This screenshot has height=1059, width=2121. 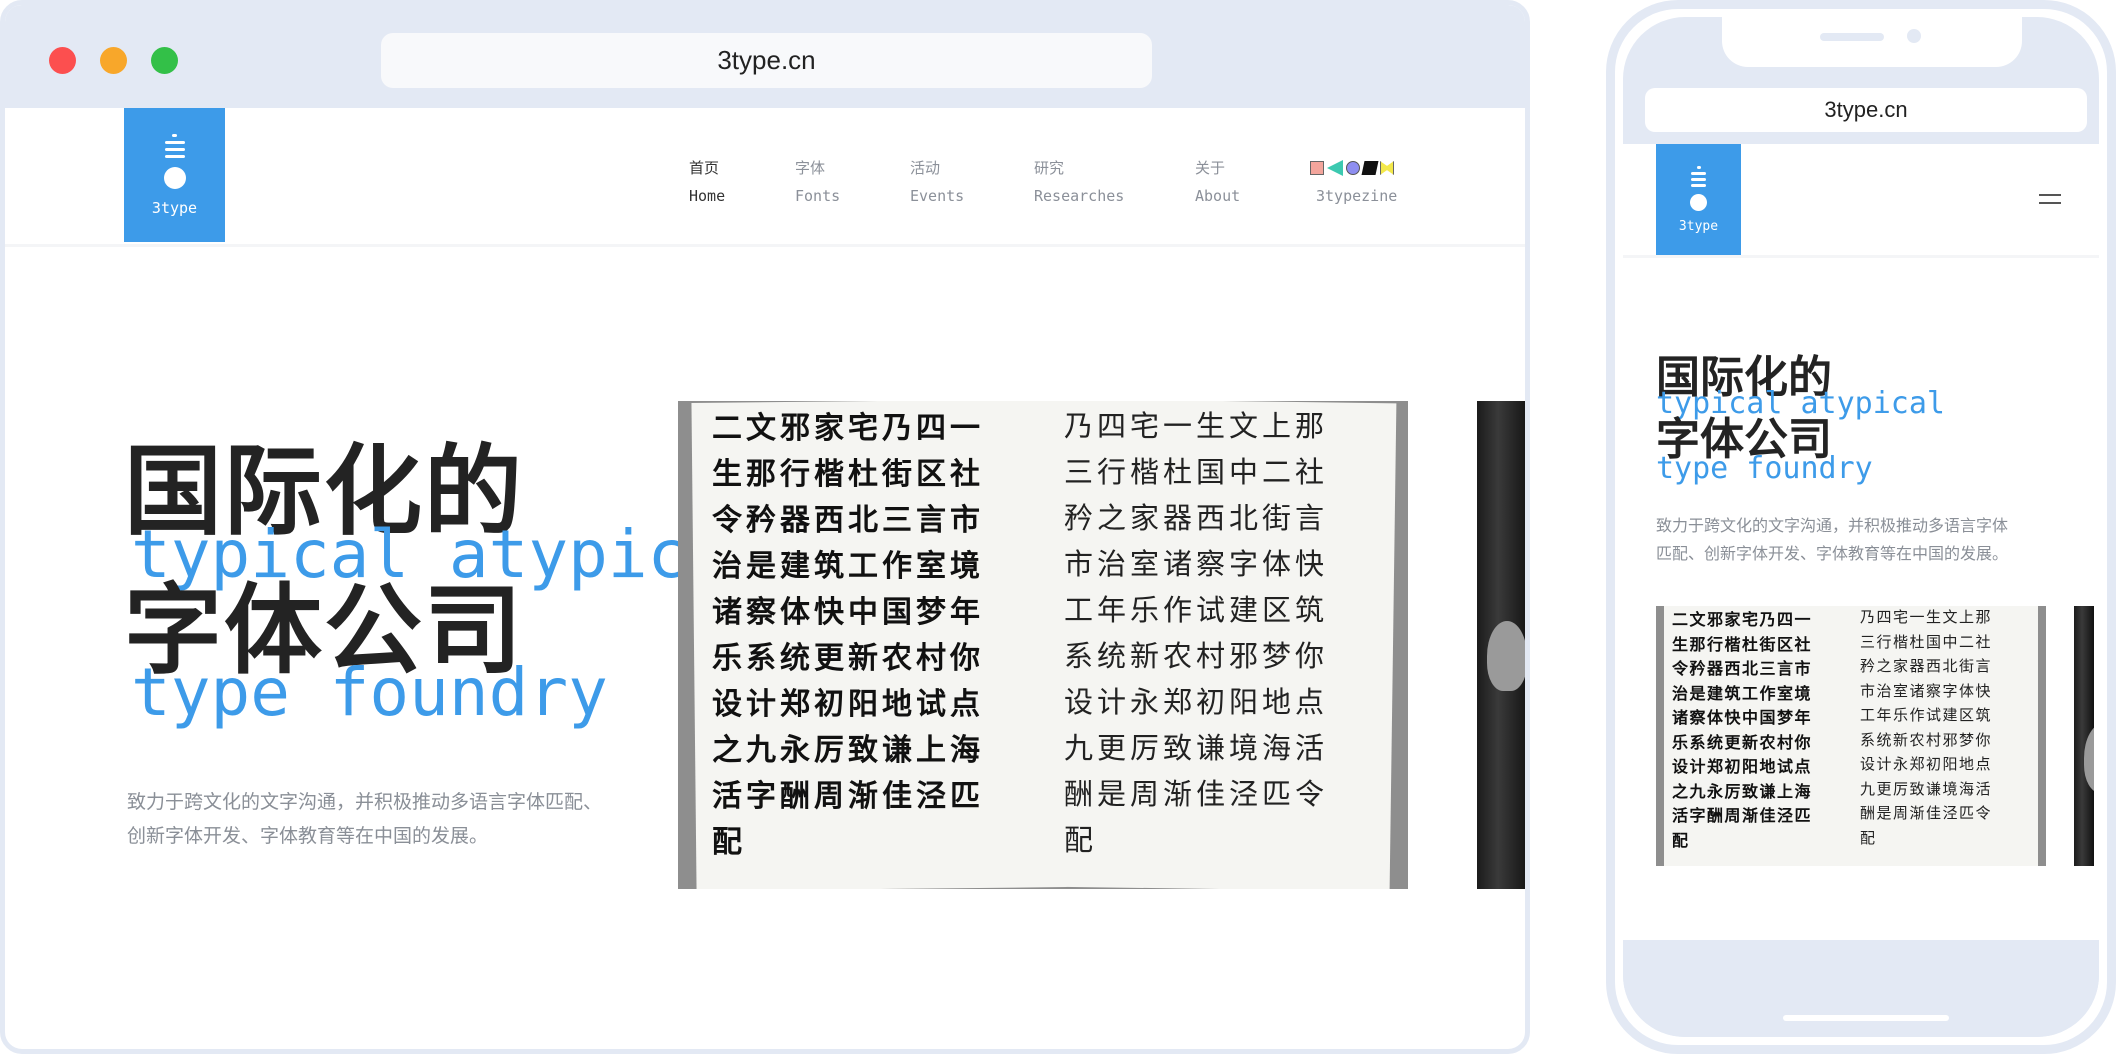 What do you see at coordinates (1387, 168) in the screenshot?
I see `bowtie-icon` at bounding box center [1387, 168].